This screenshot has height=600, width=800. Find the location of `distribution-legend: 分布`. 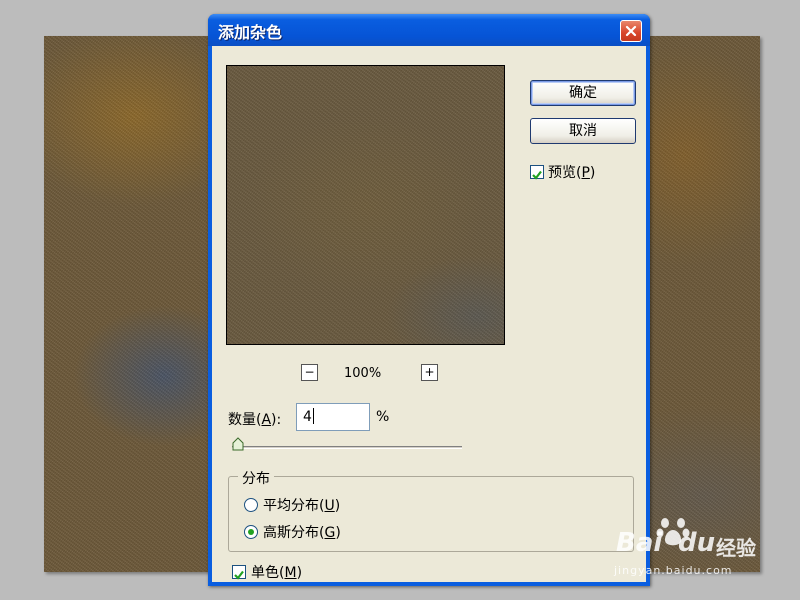

distribution-legend: 分布 is located at coordinates (256, 478).